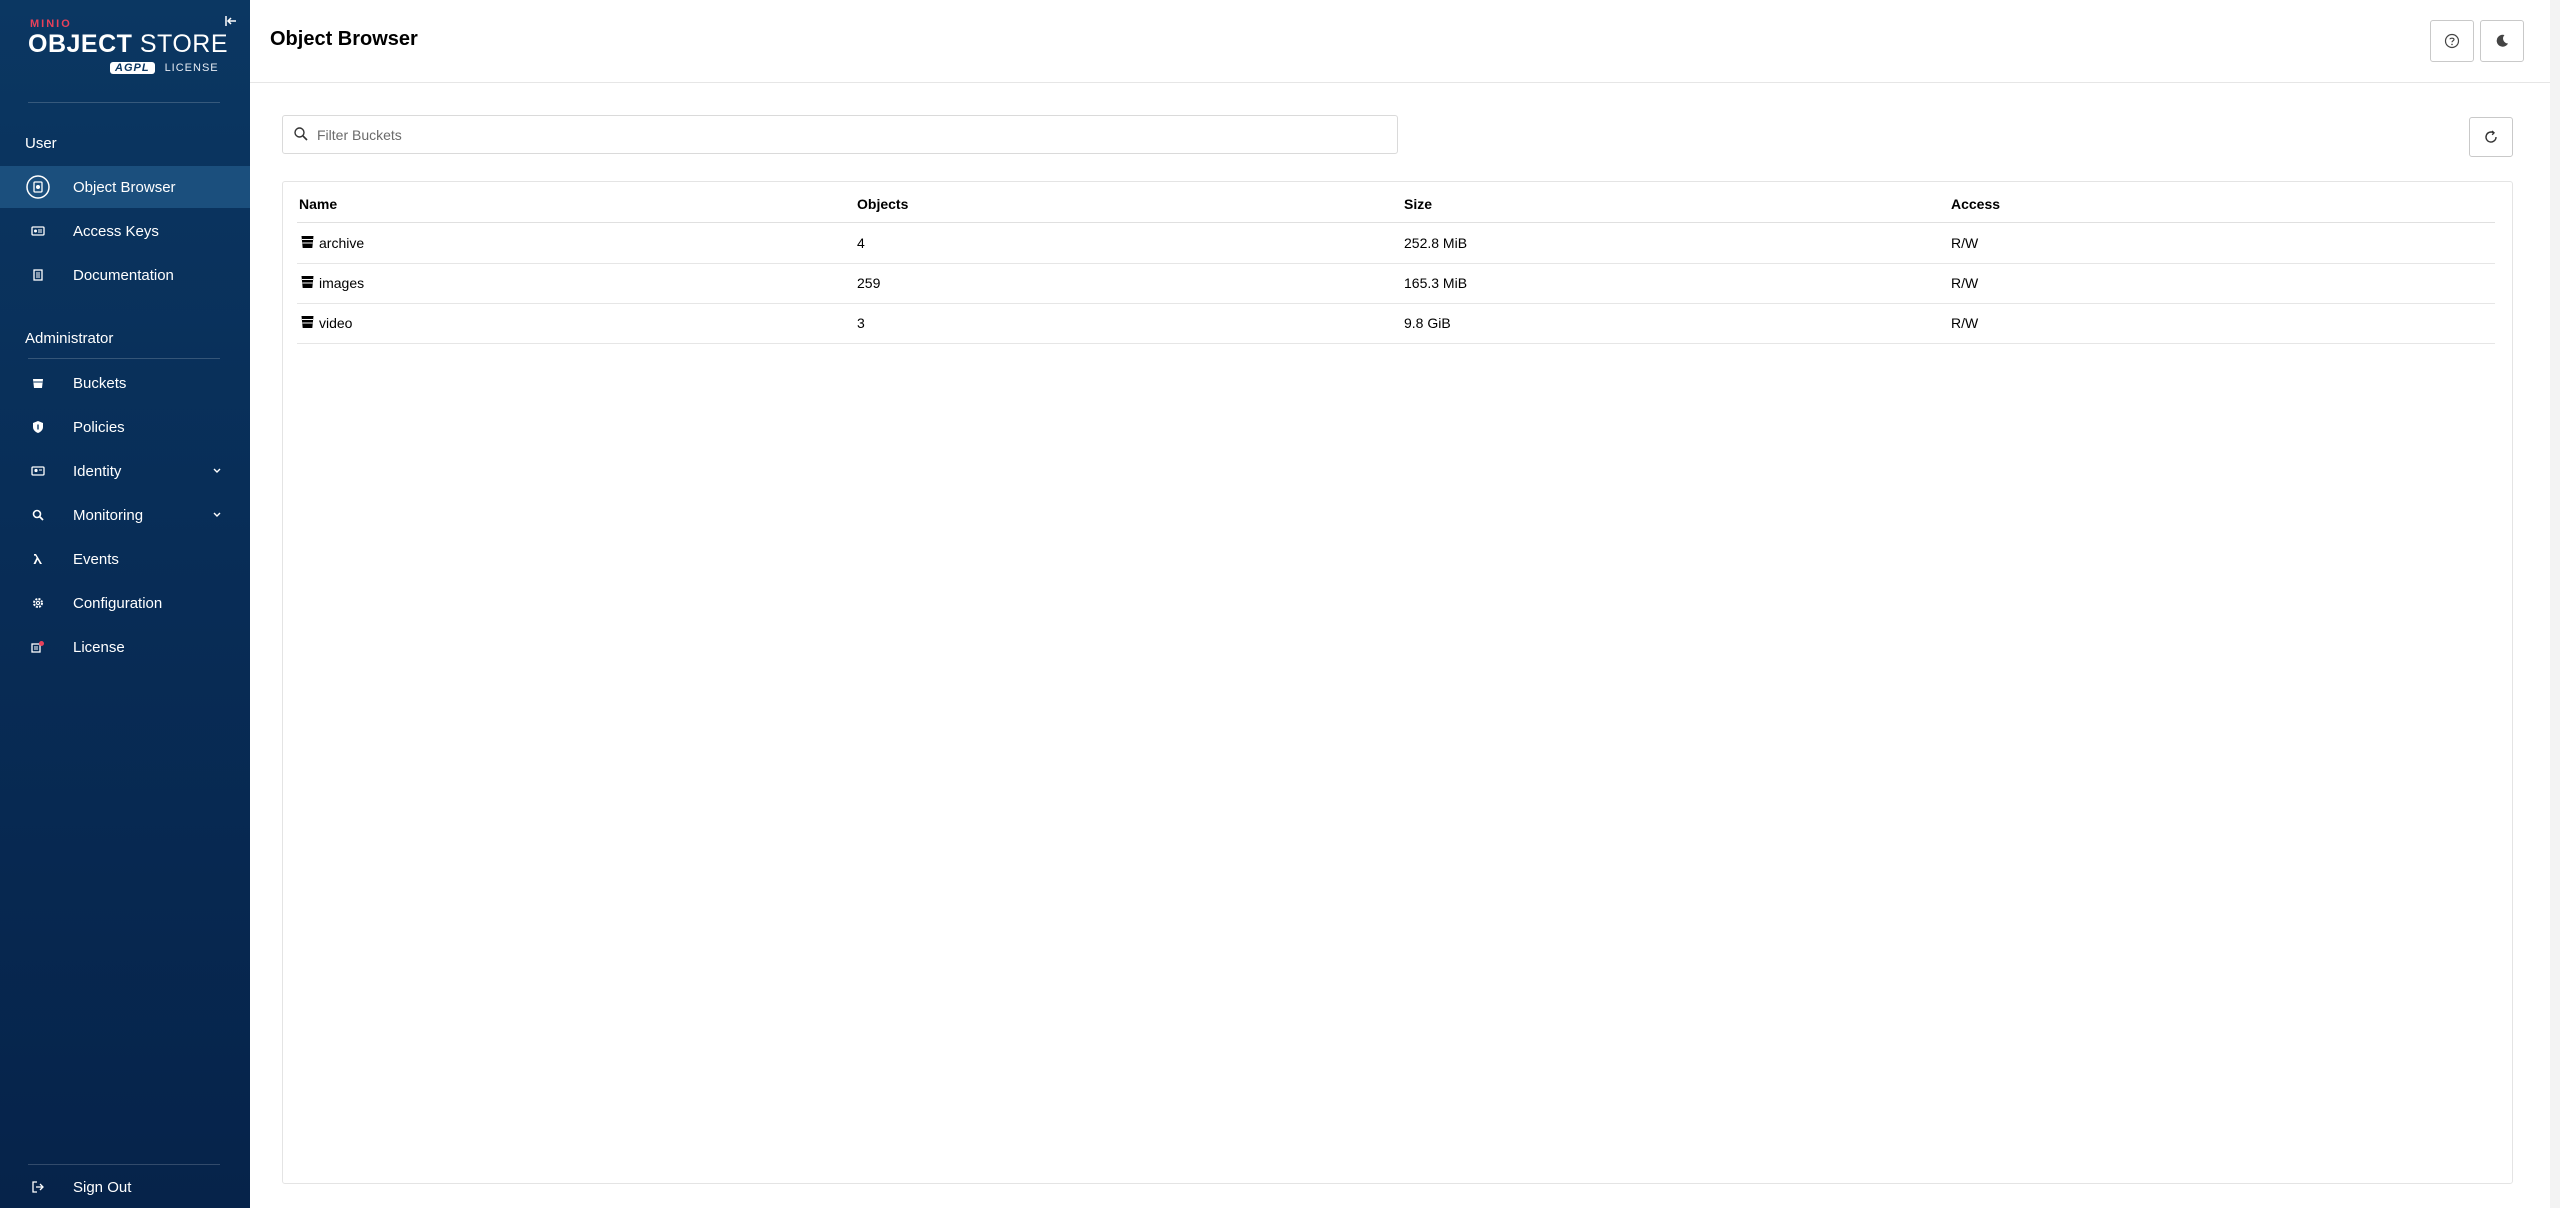  Describe the element at coordinates (301, 134) in the screenshot. I see `search-icon` at that location.